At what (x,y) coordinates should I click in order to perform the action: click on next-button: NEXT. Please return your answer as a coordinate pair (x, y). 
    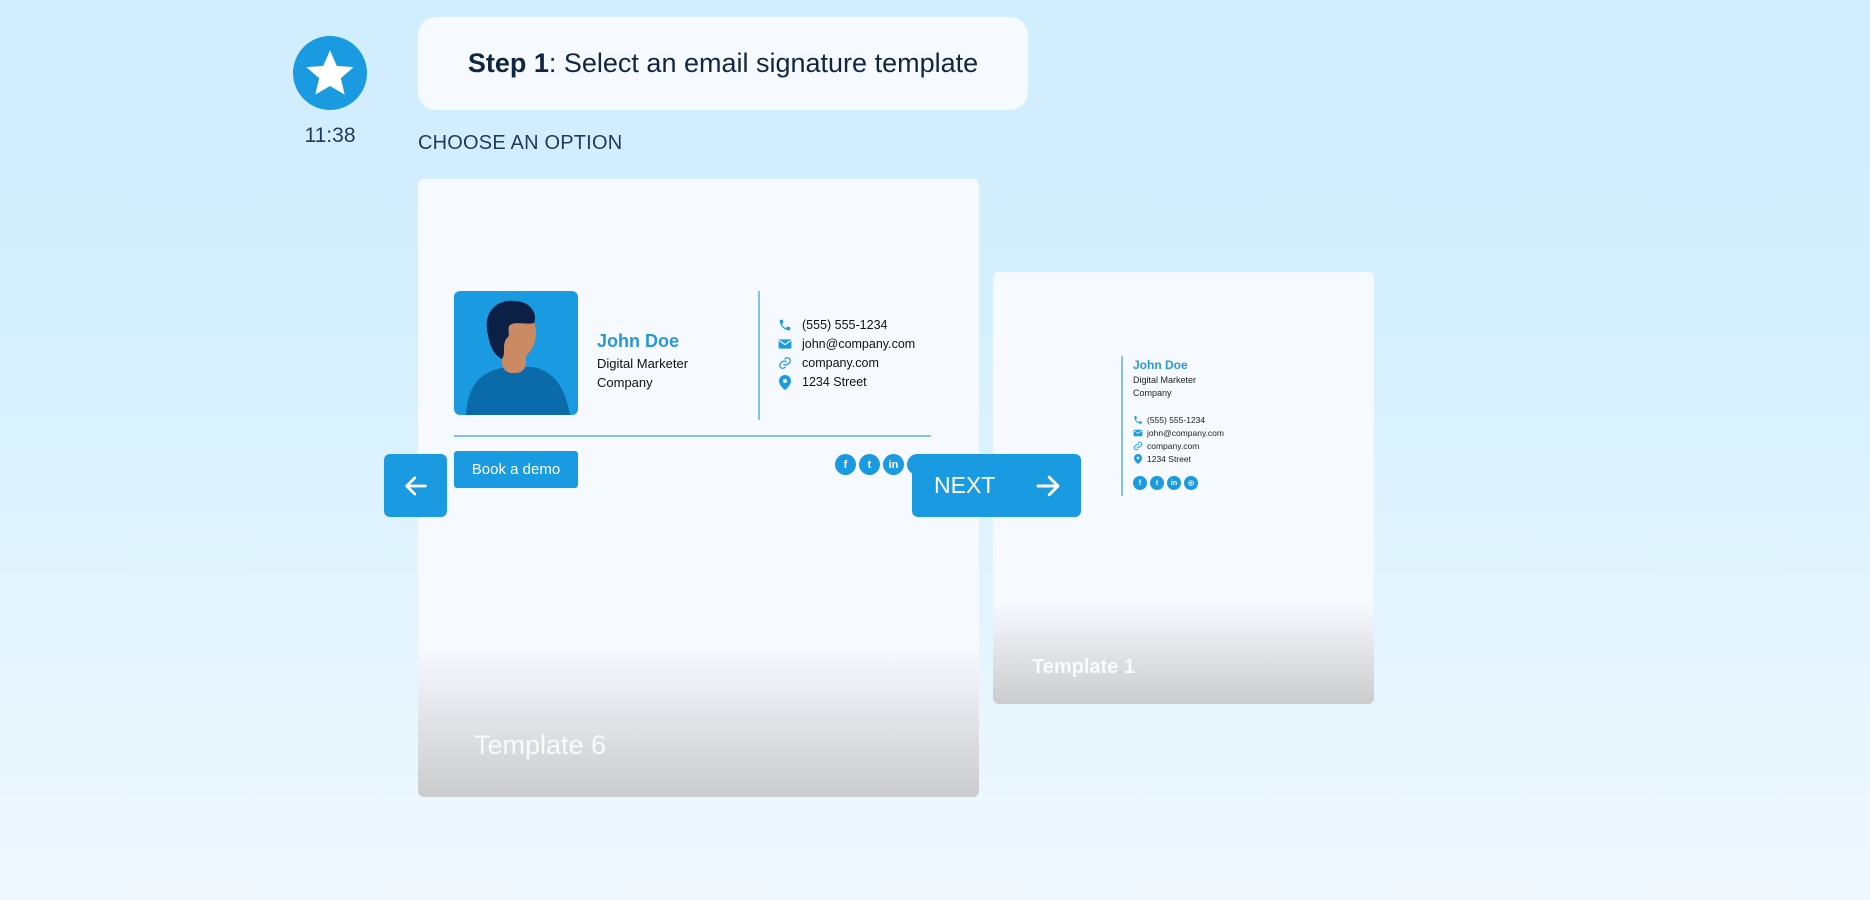
    Looking at the image, I should click on (996, 485).